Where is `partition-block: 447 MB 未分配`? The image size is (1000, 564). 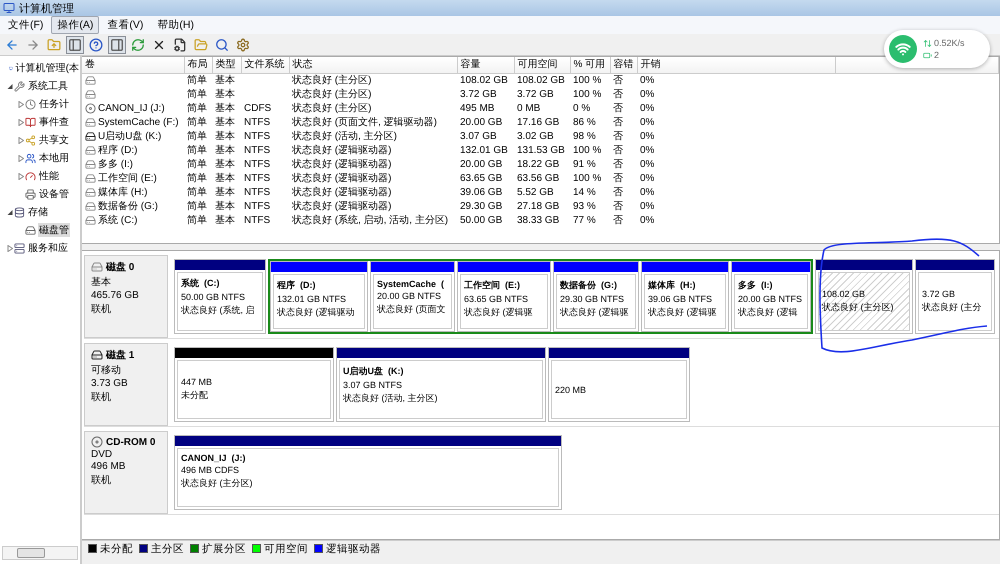
partition-block: 447 MB 未分配 is located at coordinates (254, 384).